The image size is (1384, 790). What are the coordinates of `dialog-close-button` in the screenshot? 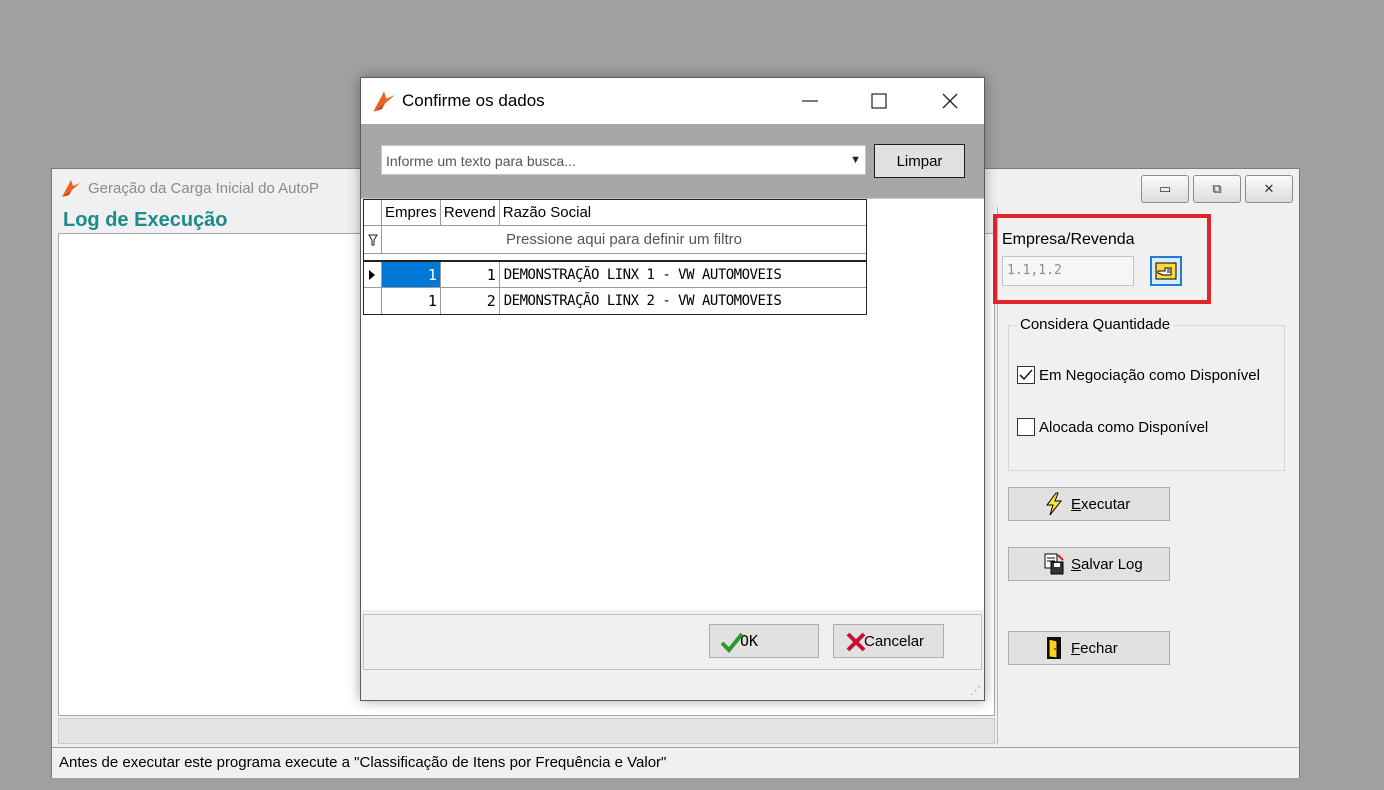 It's located at (950, 101).